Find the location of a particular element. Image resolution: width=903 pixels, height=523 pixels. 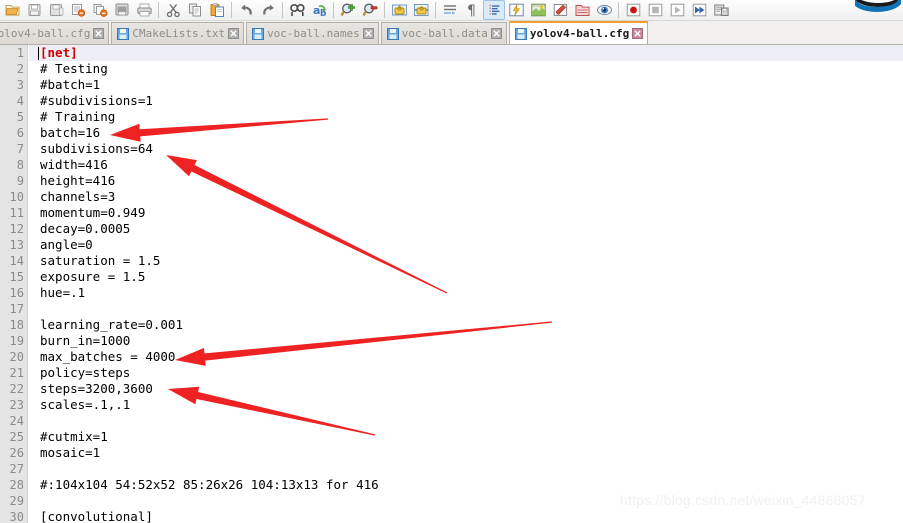

line-number: 1 is located at coordinates (20, 53).